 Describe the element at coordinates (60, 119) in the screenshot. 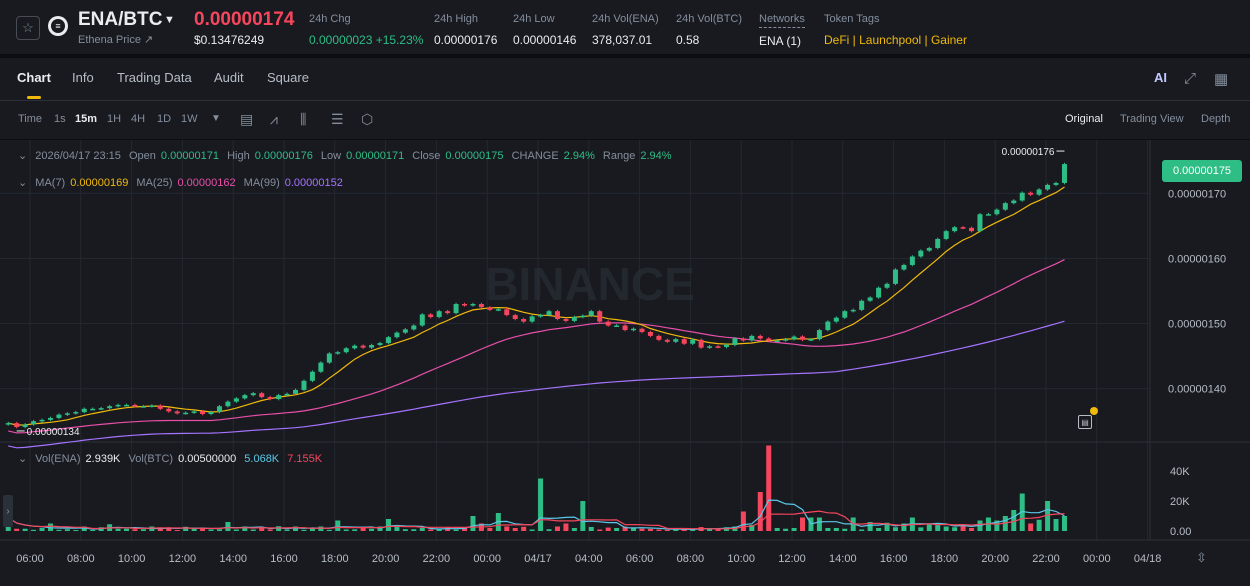

I see `timeframe-1s: 1s` at that location.